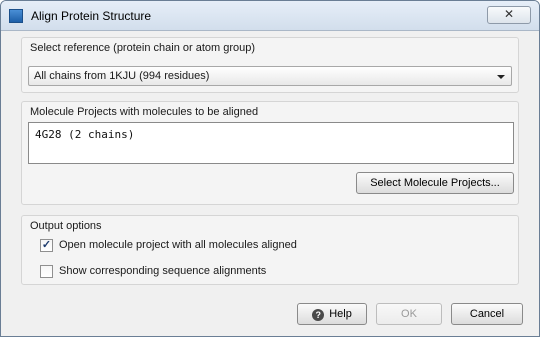 This screenshot has height=339, width=542. I want to click on chevron-down-icon, so click(501, 77).